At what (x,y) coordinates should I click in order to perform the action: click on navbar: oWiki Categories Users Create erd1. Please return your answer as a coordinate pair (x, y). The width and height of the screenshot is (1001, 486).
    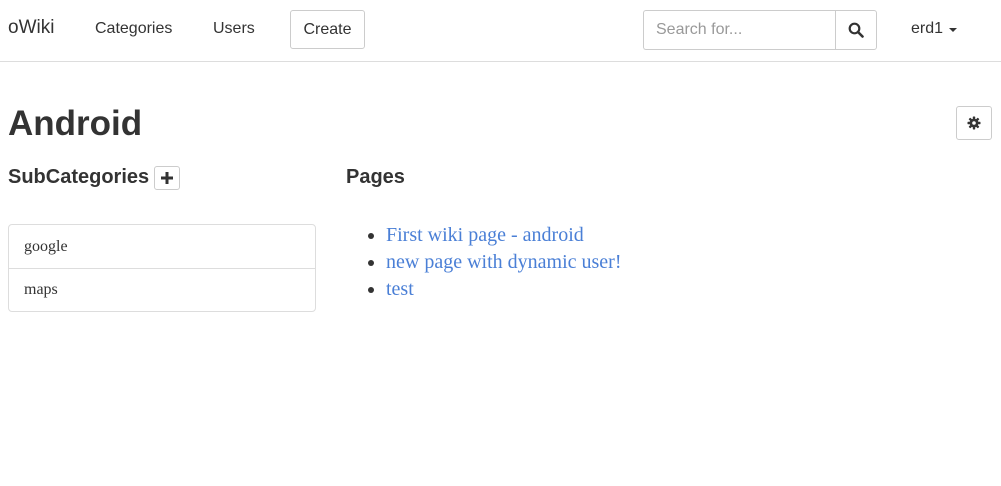
    Looking at the image, I should click on (500, 31).